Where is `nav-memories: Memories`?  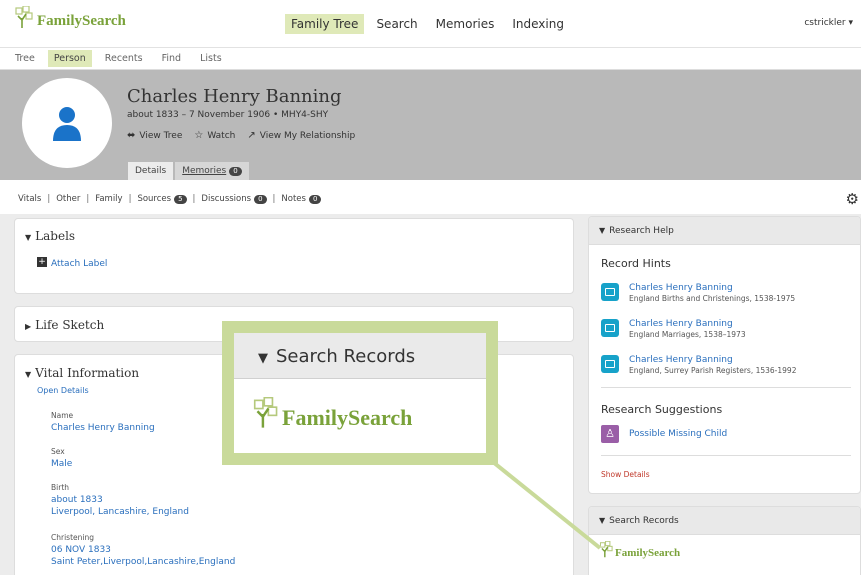 nav-memories: Memories is located at coordinates (465, 24).